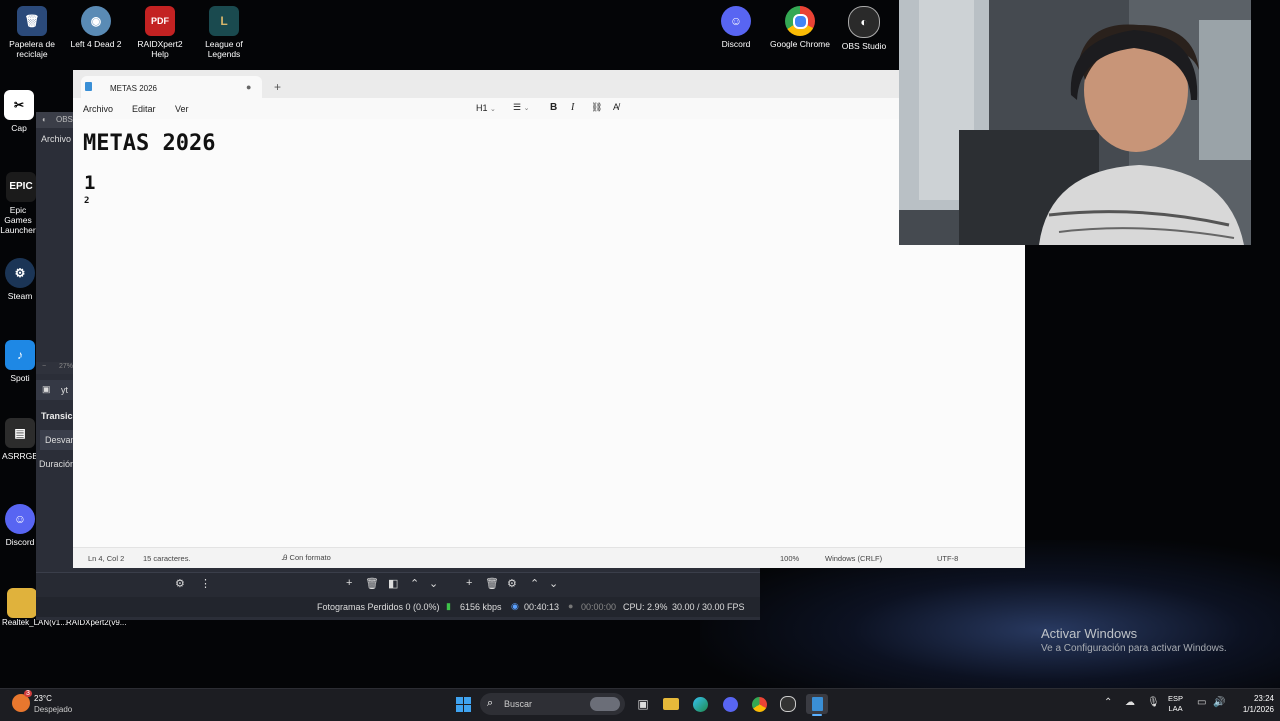 This screenshot has width=1280, height=721. What do you see at coordinates (19, 105) in the screenshot?
I see `capcut-icon: ✂` at bounding box center [19, 105].